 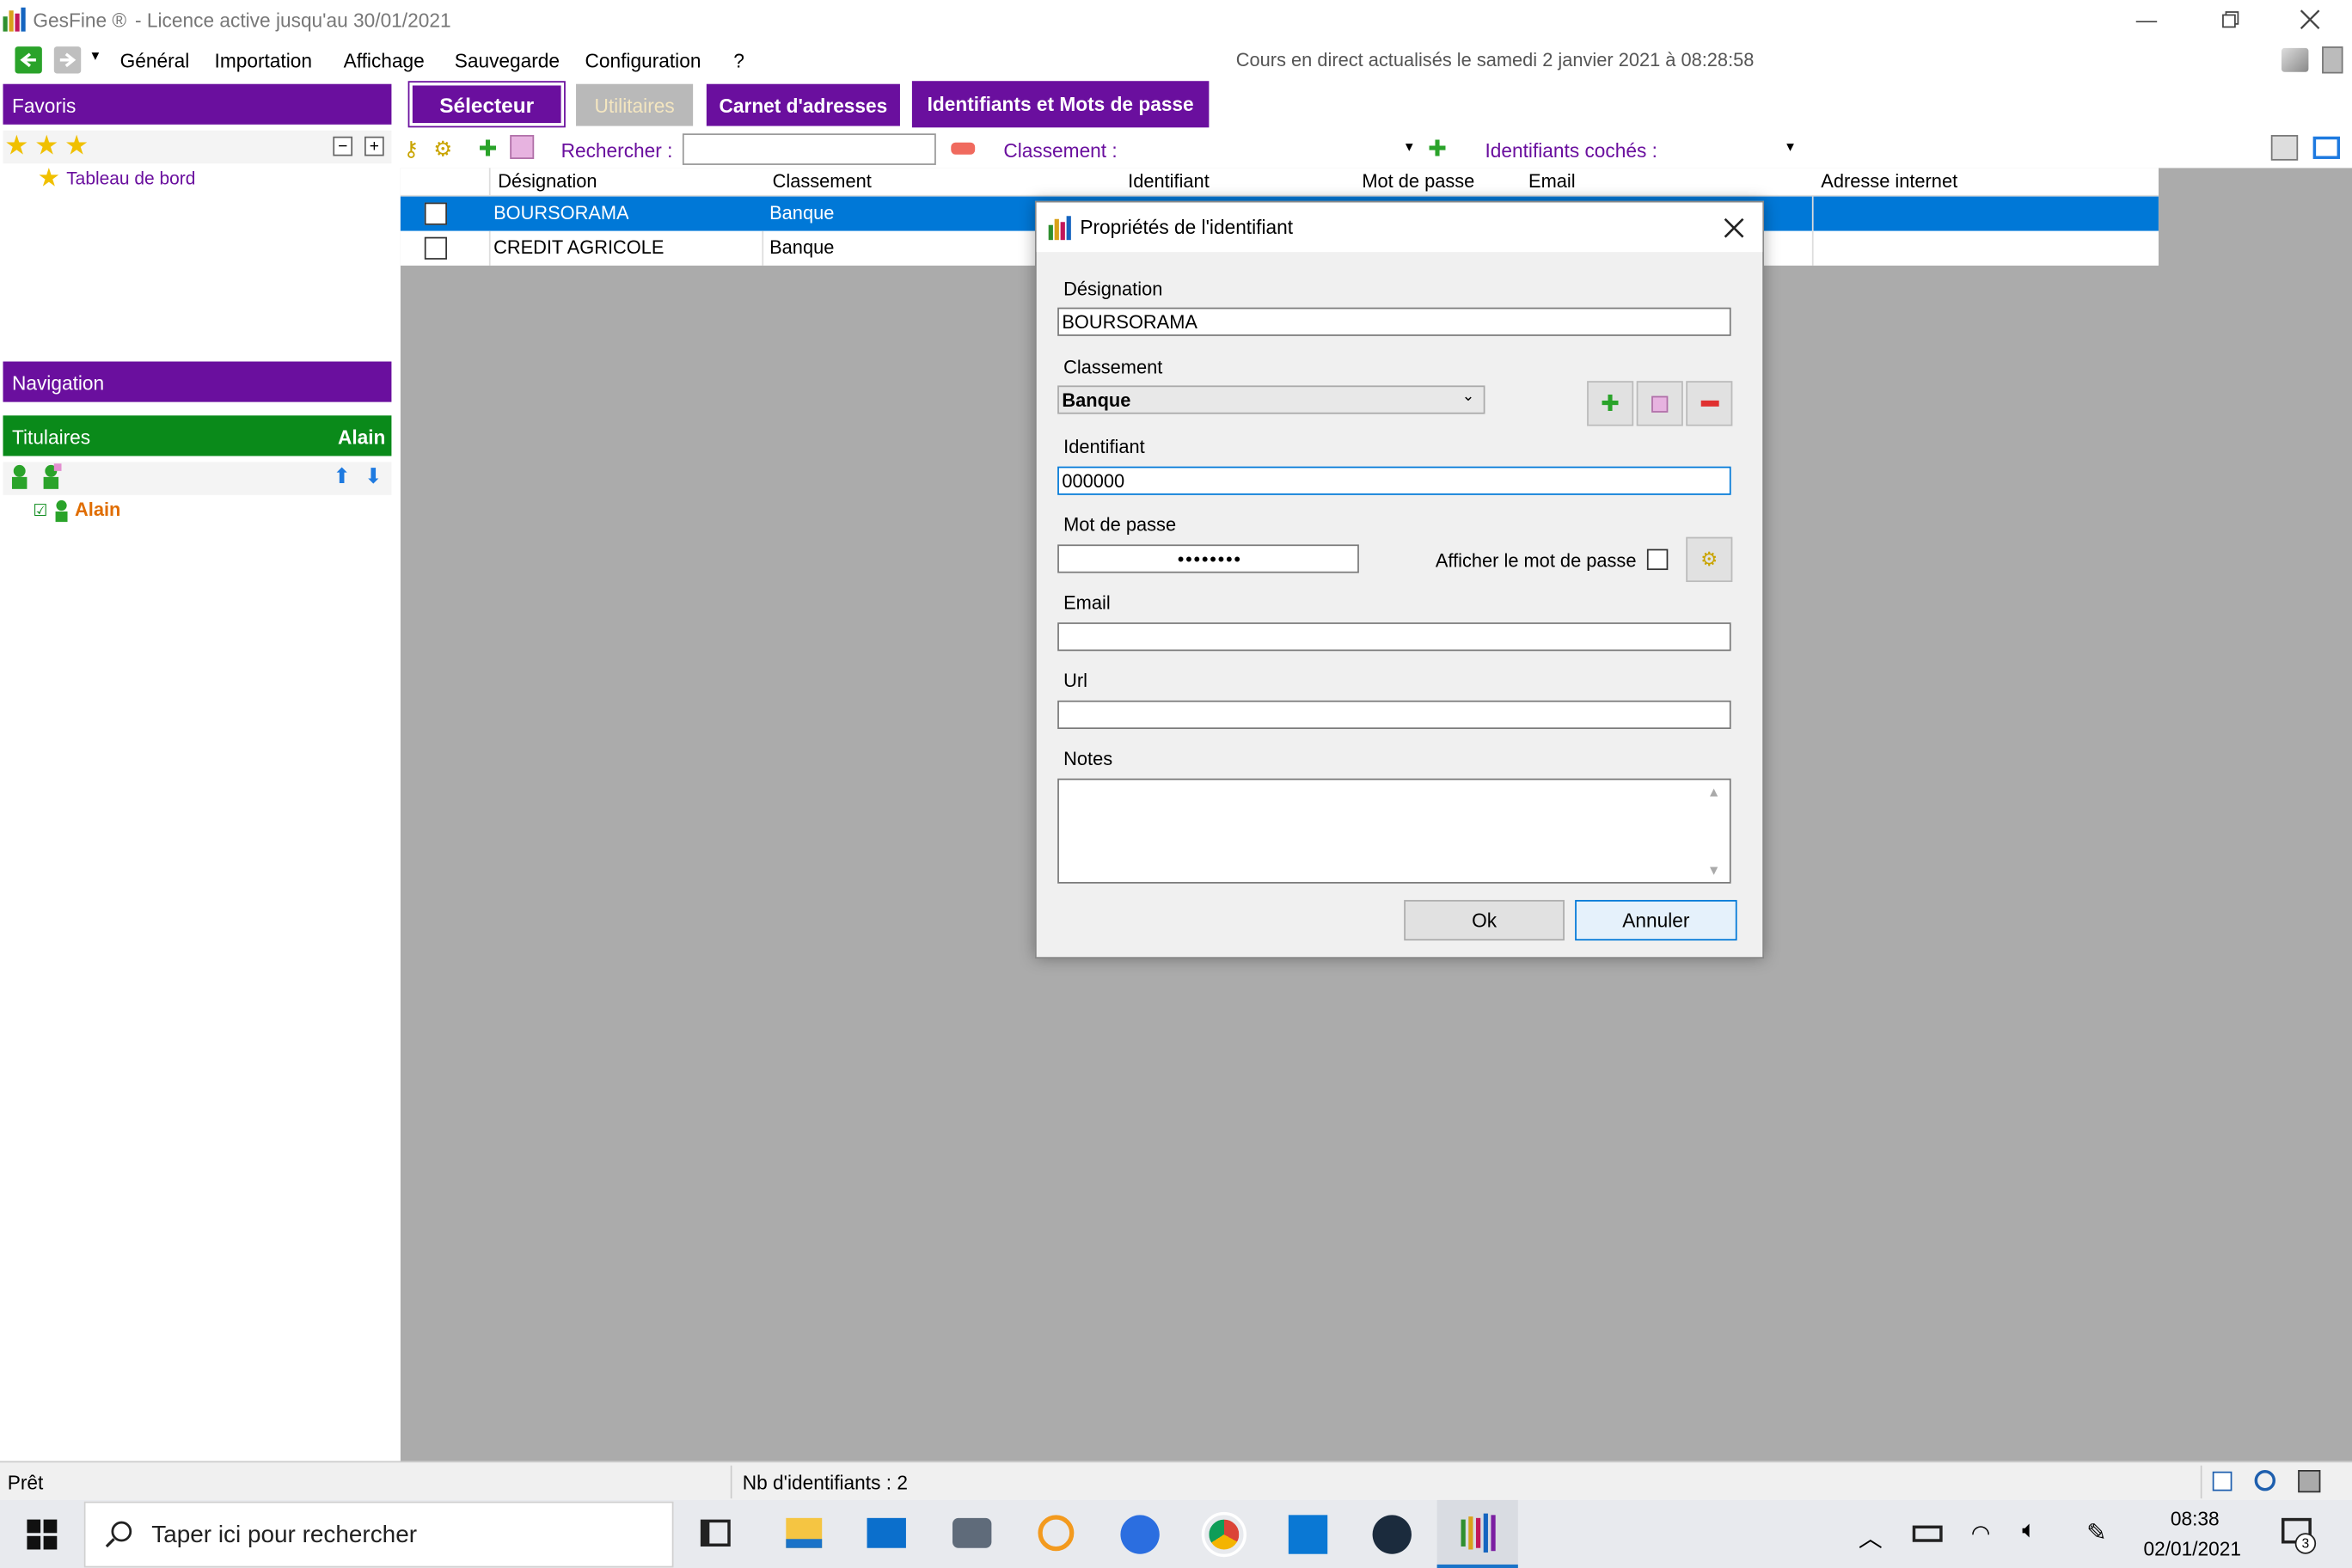 I want to click on collapse-icon: −, so click(x=343, y=146).